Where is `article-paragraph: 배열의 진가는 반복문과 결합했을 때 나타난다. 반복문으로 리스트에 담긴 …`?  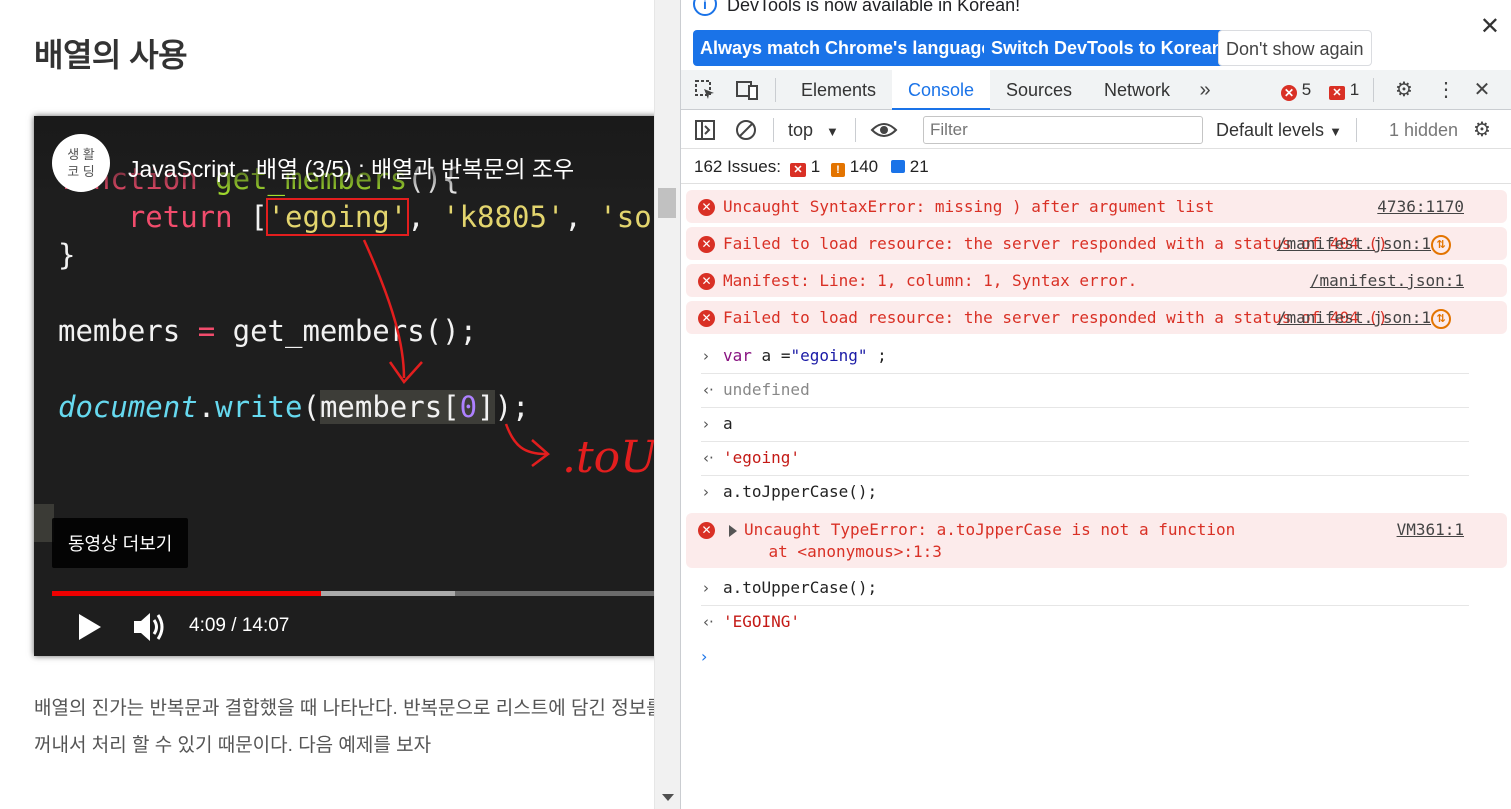
article-paragraph: 배열의 진가는 반복문과 결합했을 때 나타난다. 반복문으로 리스트에 담긴 … is located at coordinates (344, 727).